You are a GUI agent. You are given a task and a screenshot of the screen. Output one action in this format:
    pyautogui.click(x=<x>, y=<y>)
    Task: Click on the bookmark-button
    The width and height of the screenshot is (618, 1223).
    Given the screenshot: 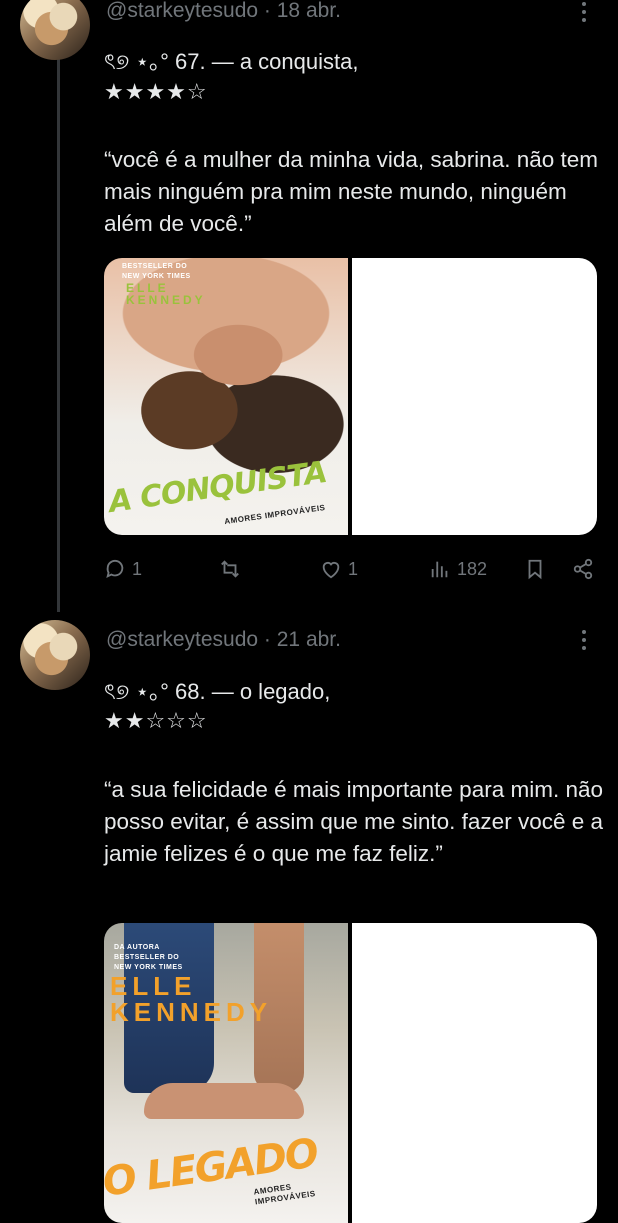 What is the action you would take?
    pyautogui.click(x=535, y=569)
    